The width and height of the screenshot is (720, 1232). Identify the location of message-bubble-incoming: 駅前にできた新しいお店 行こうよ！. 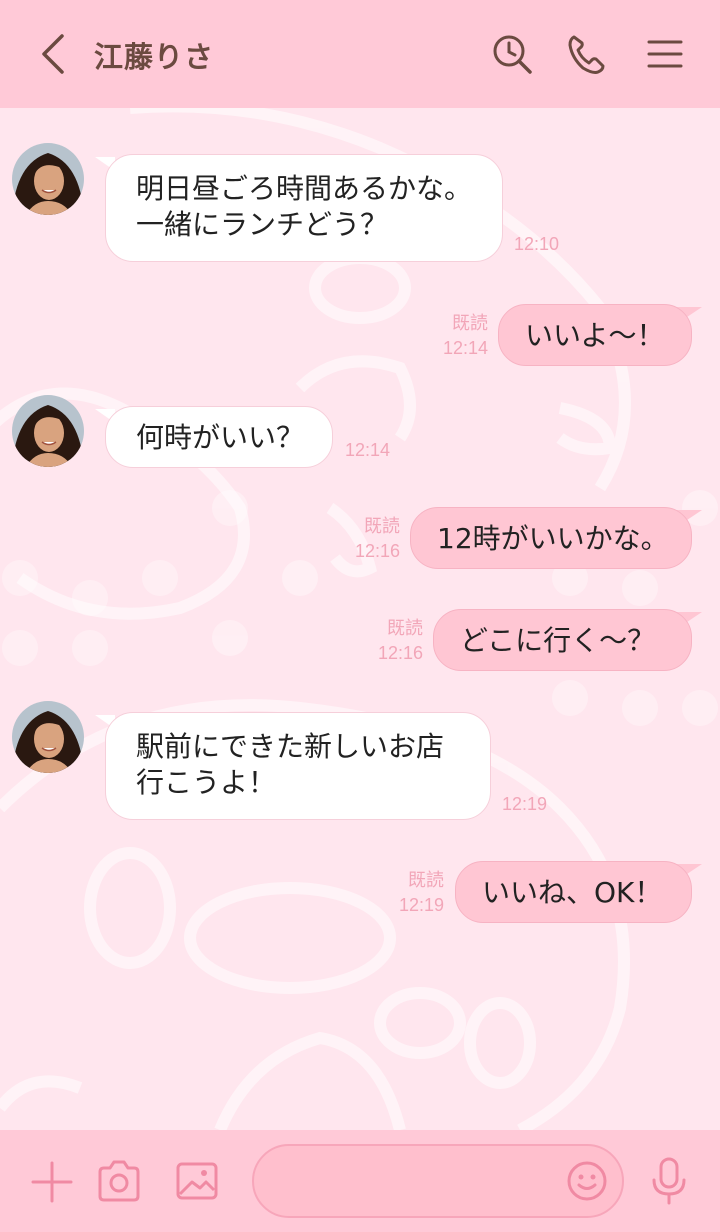
(298, 766).